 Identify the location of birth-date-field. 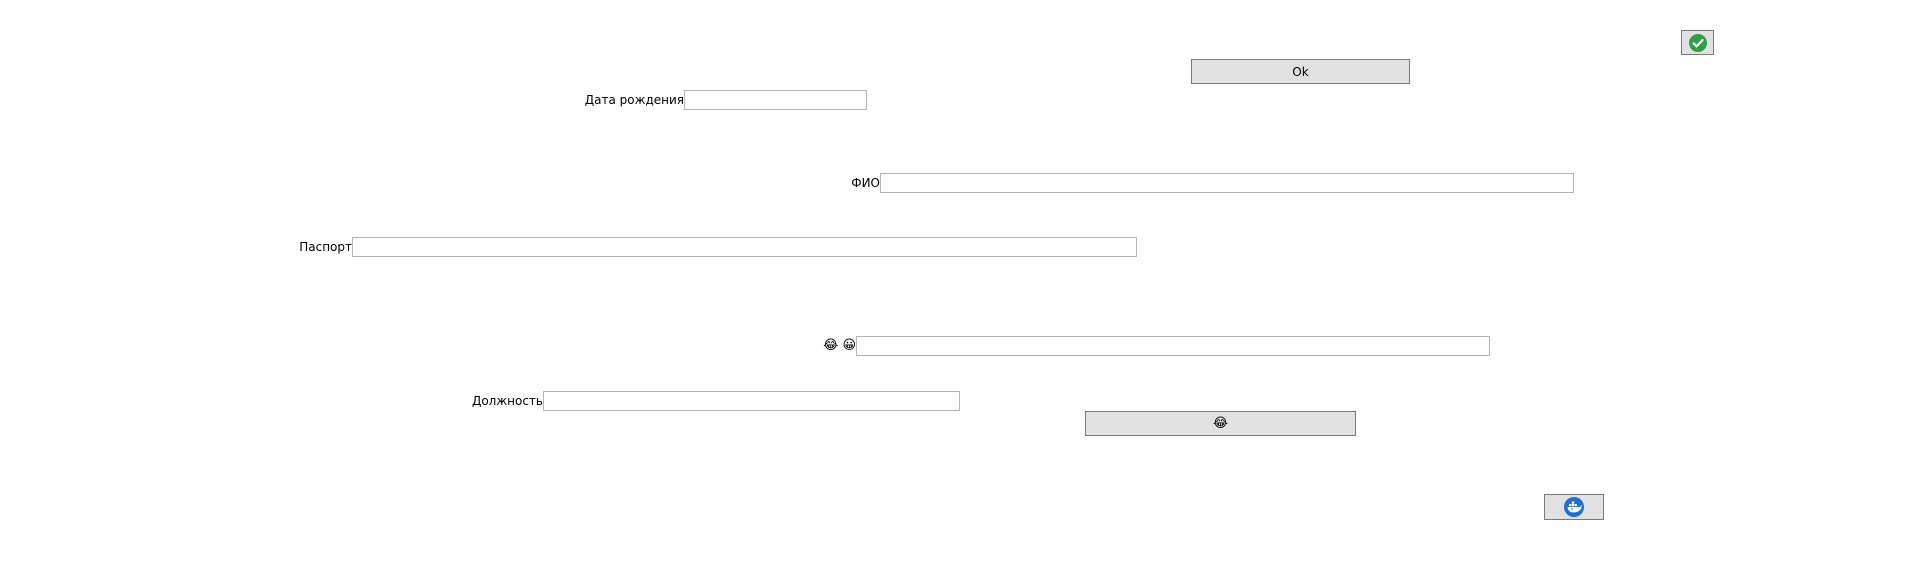
(775, 100).